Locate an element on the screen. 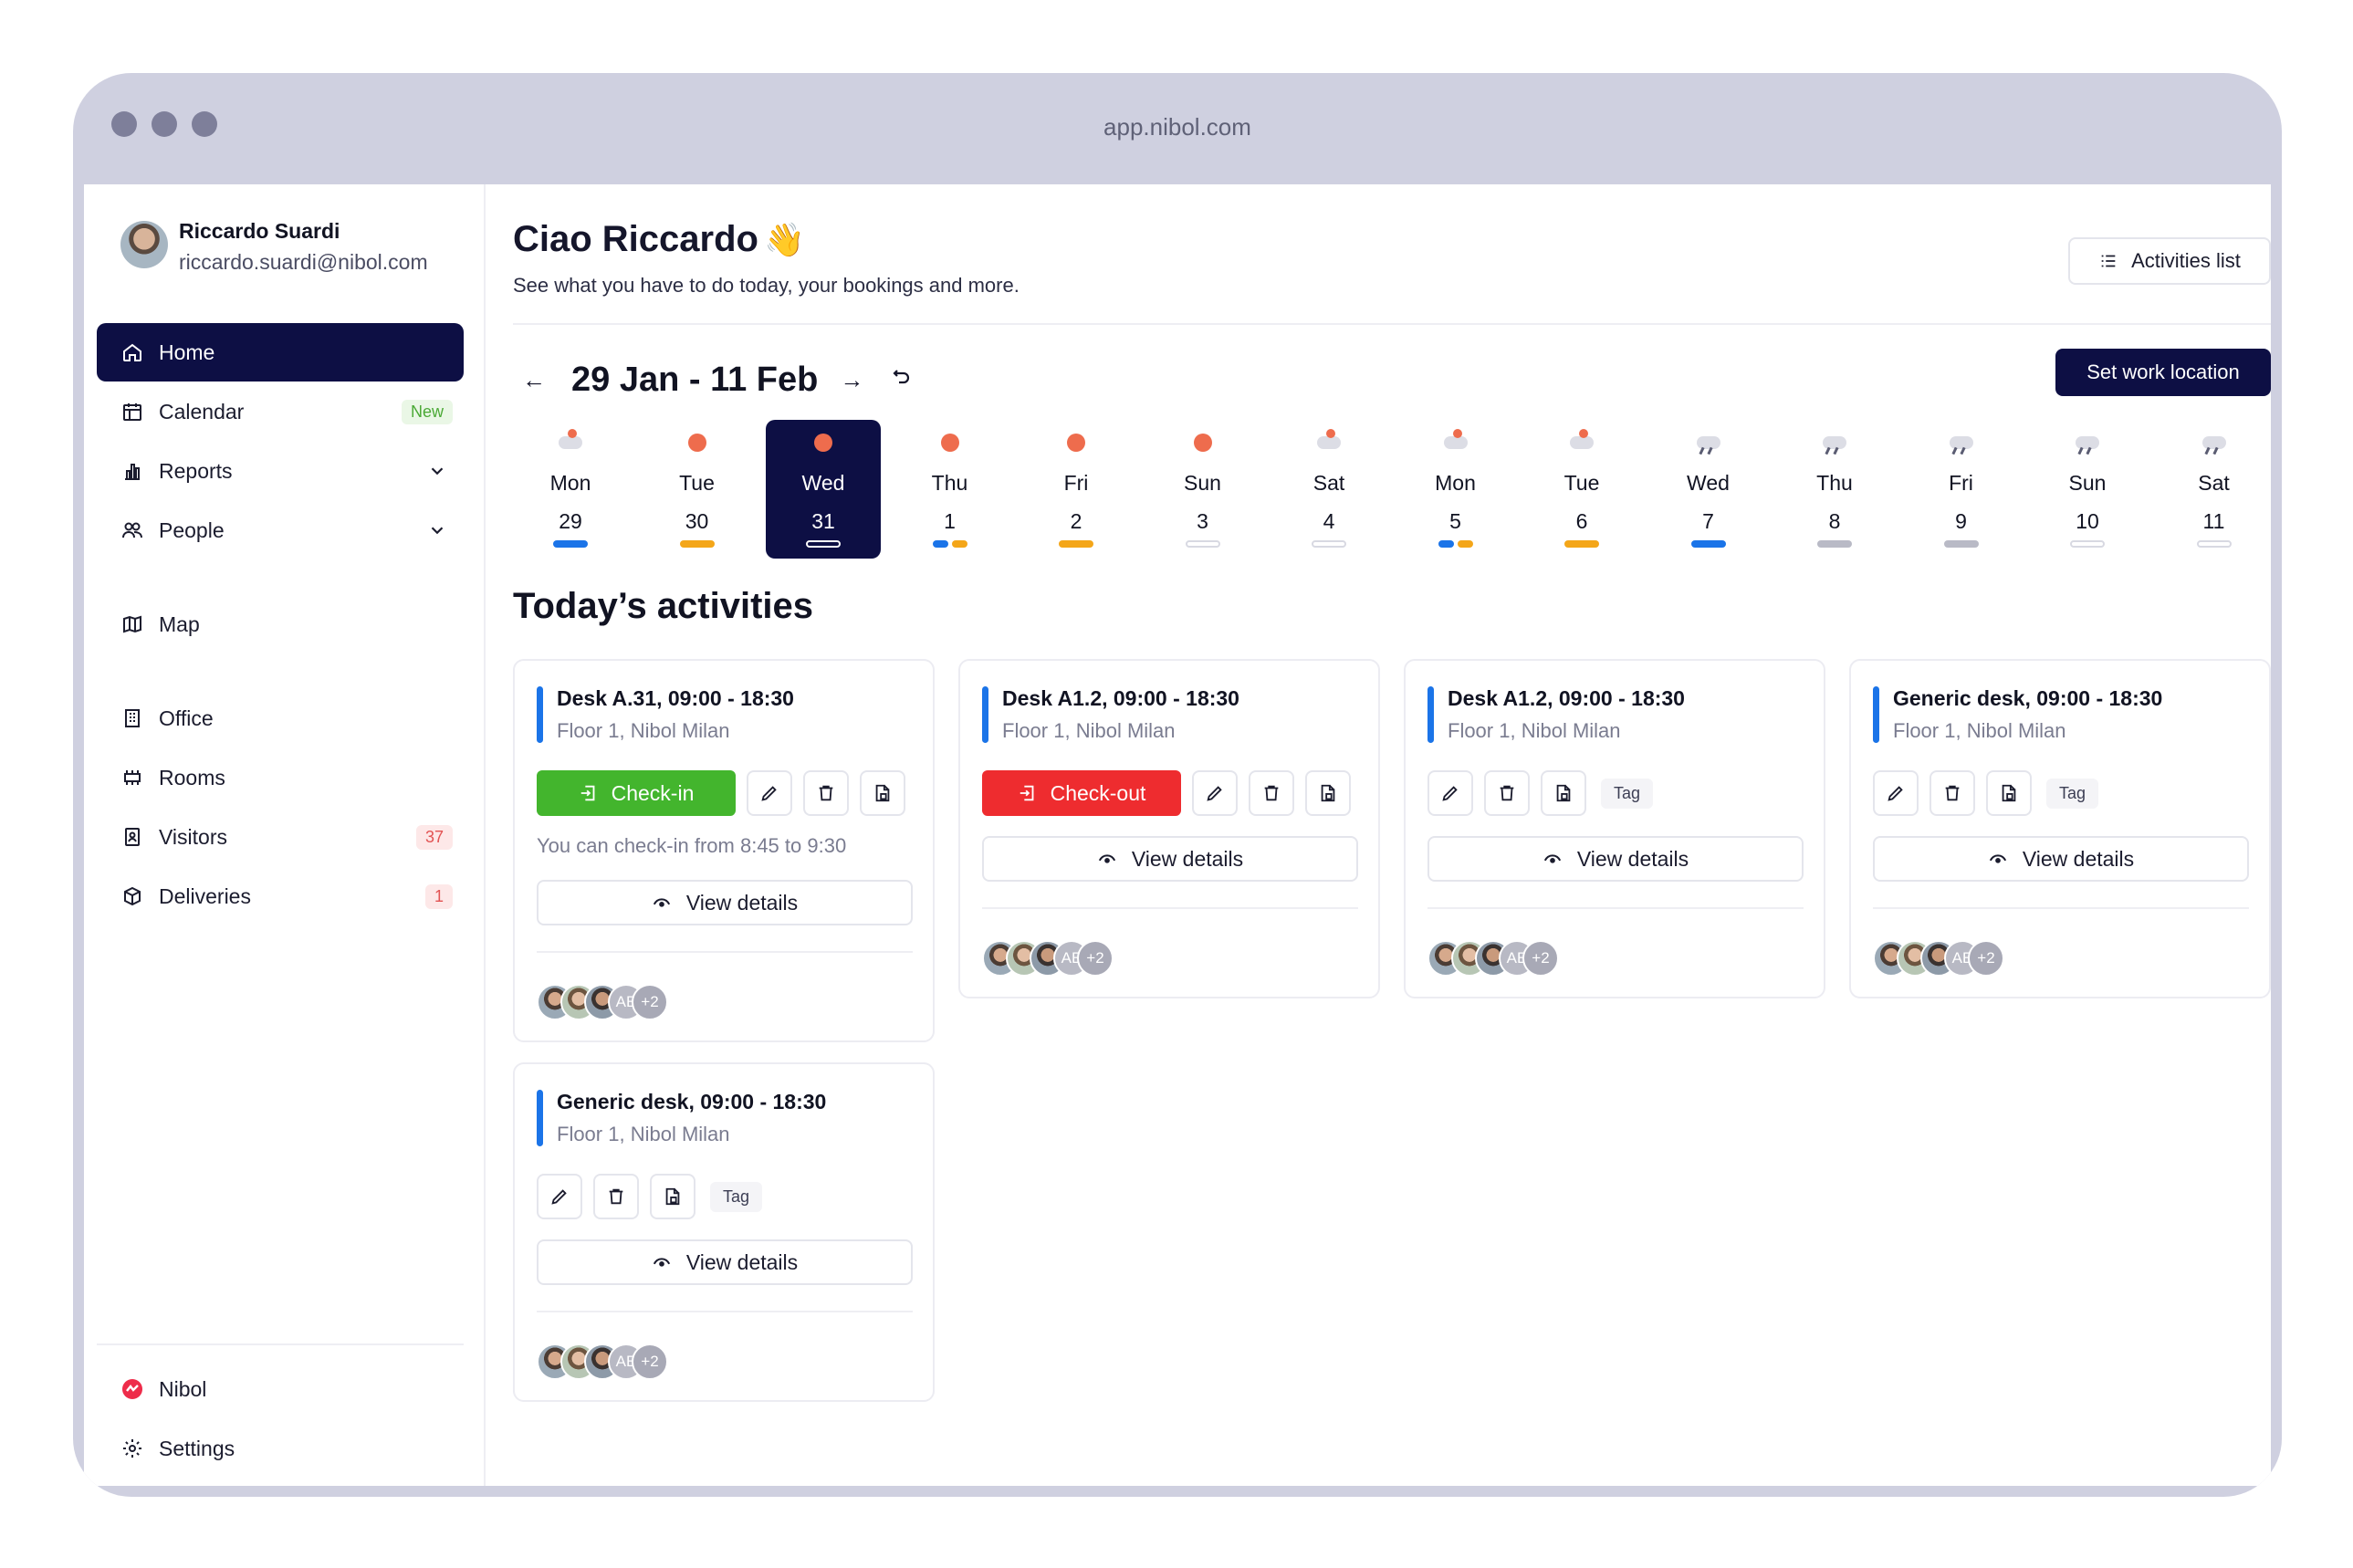 This screenshot has width=2353, height=1568. booking-bar-blue is located at coordinates (940, 544).